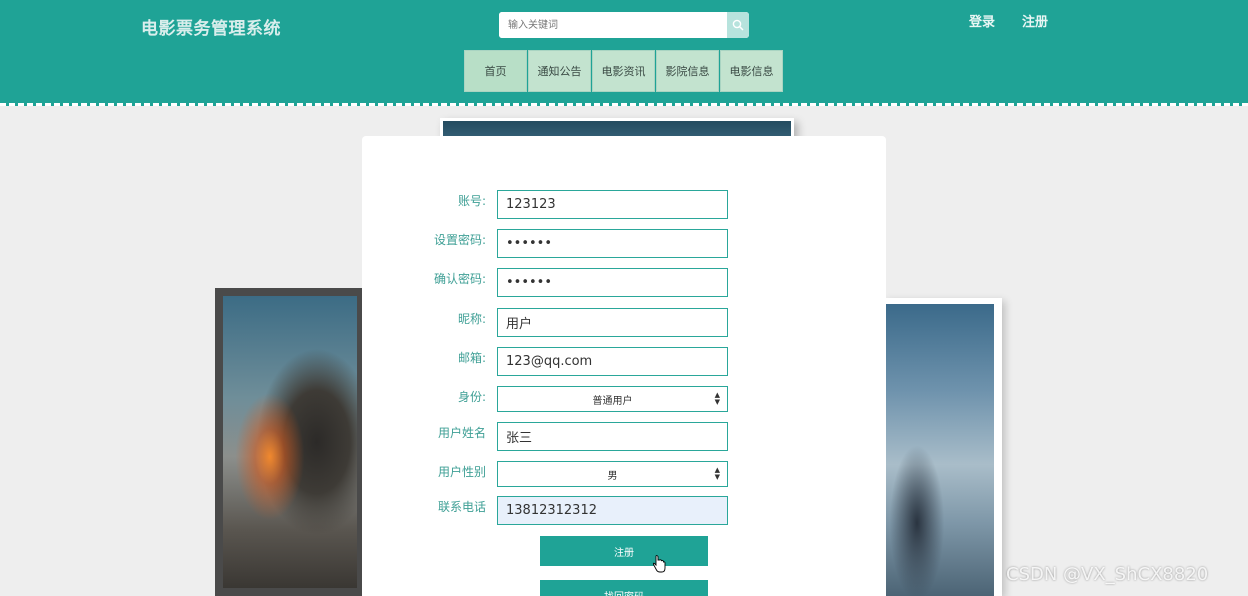 Image resolution: width=1248 pixels, height=596 pixels. I want to click on nickname-label: 昵称:, so click(471, 319).